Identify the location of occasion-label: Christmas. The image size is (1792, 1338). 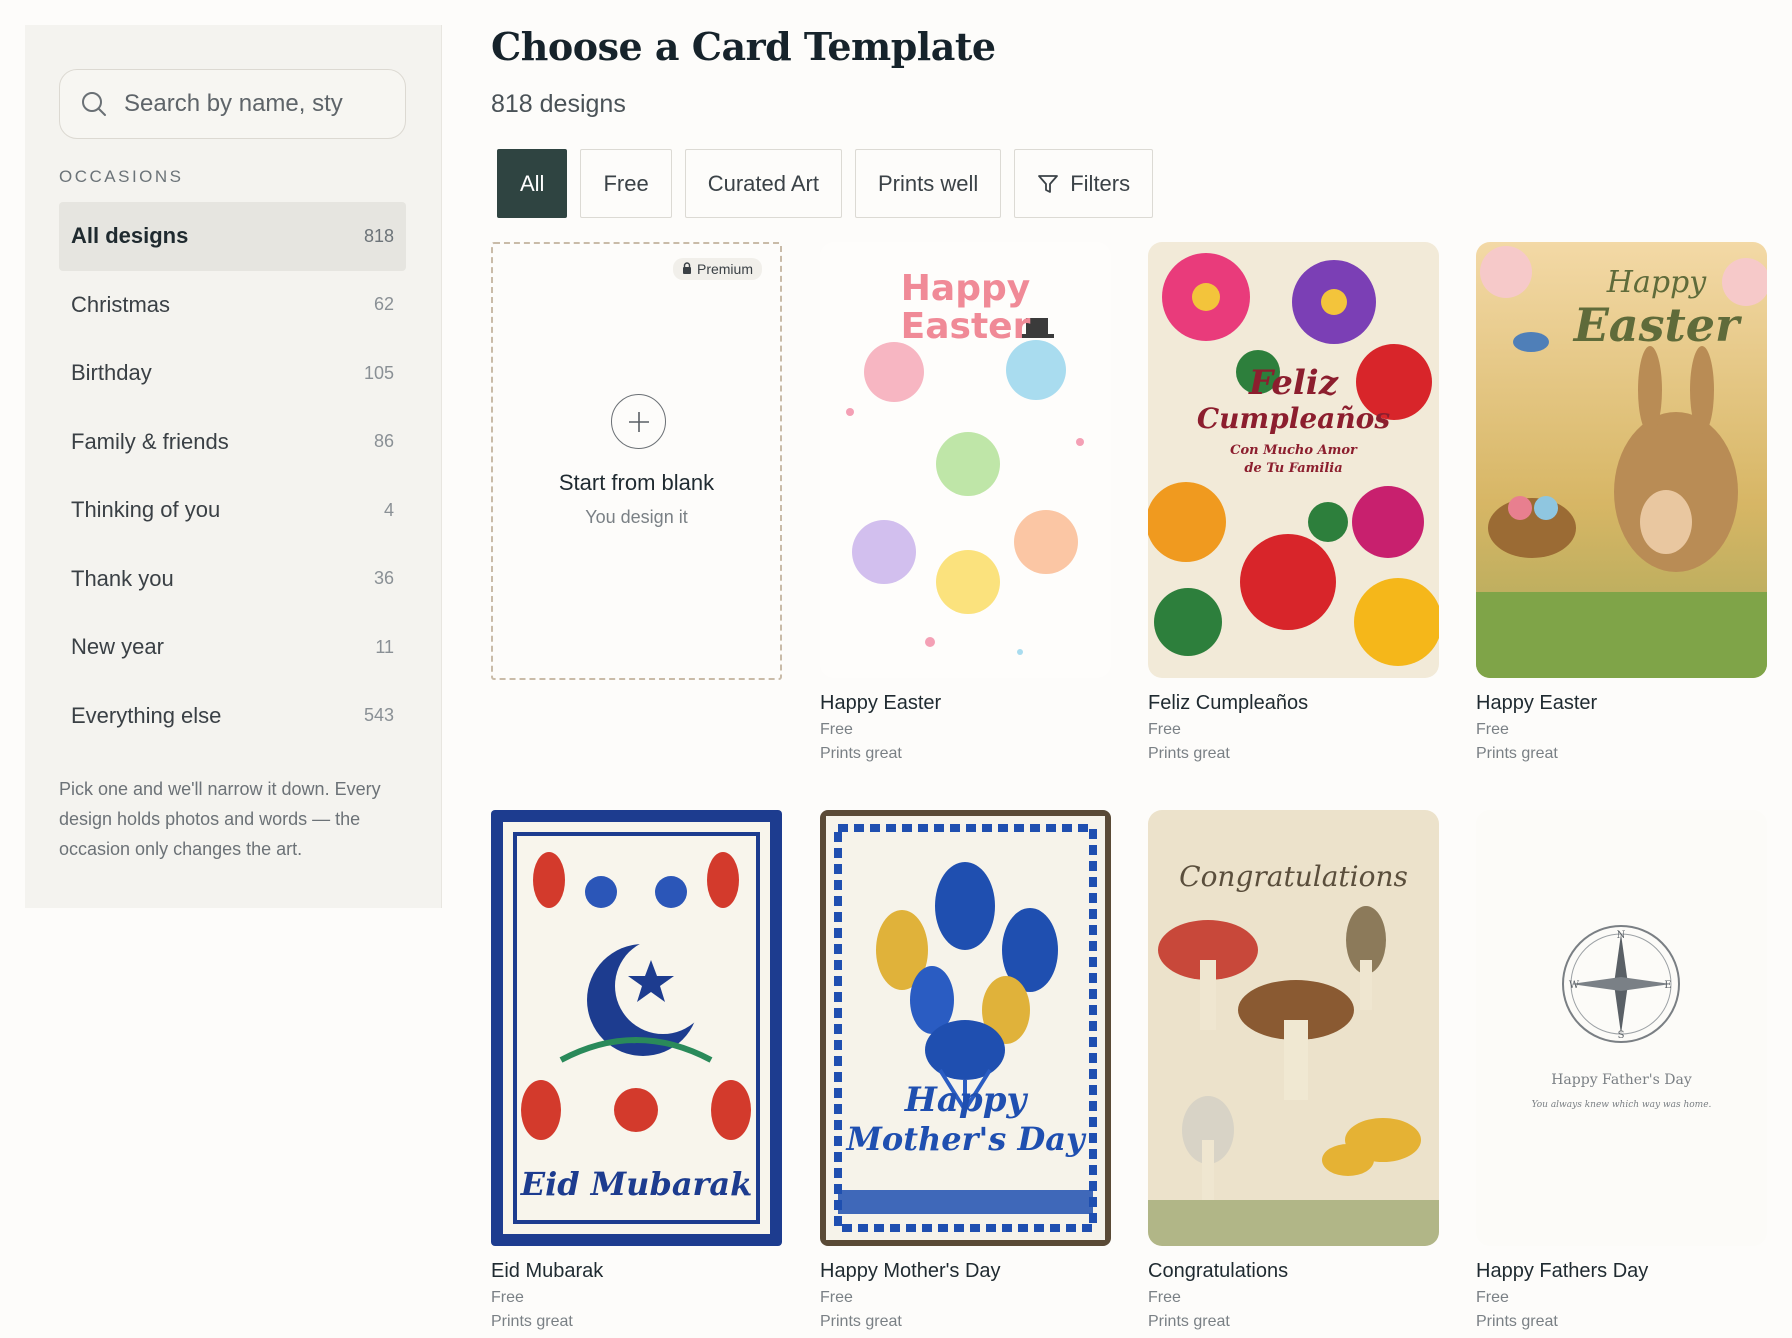
(121, 304).